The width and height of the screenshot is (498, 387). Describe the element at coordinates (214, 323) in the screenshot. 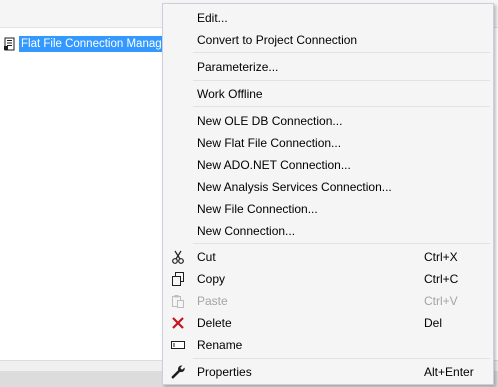

I see `menu-item-label: Delete` at that location.